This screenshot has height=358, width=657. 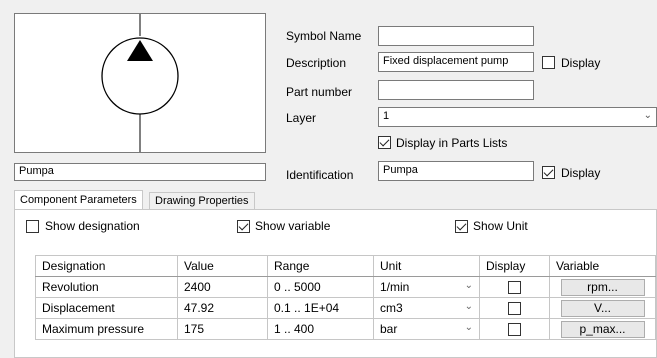 What do you see at coordinates (320, 266) in the screenshot?
I see `column-header-range: Range` at bounding box center [320, 266].